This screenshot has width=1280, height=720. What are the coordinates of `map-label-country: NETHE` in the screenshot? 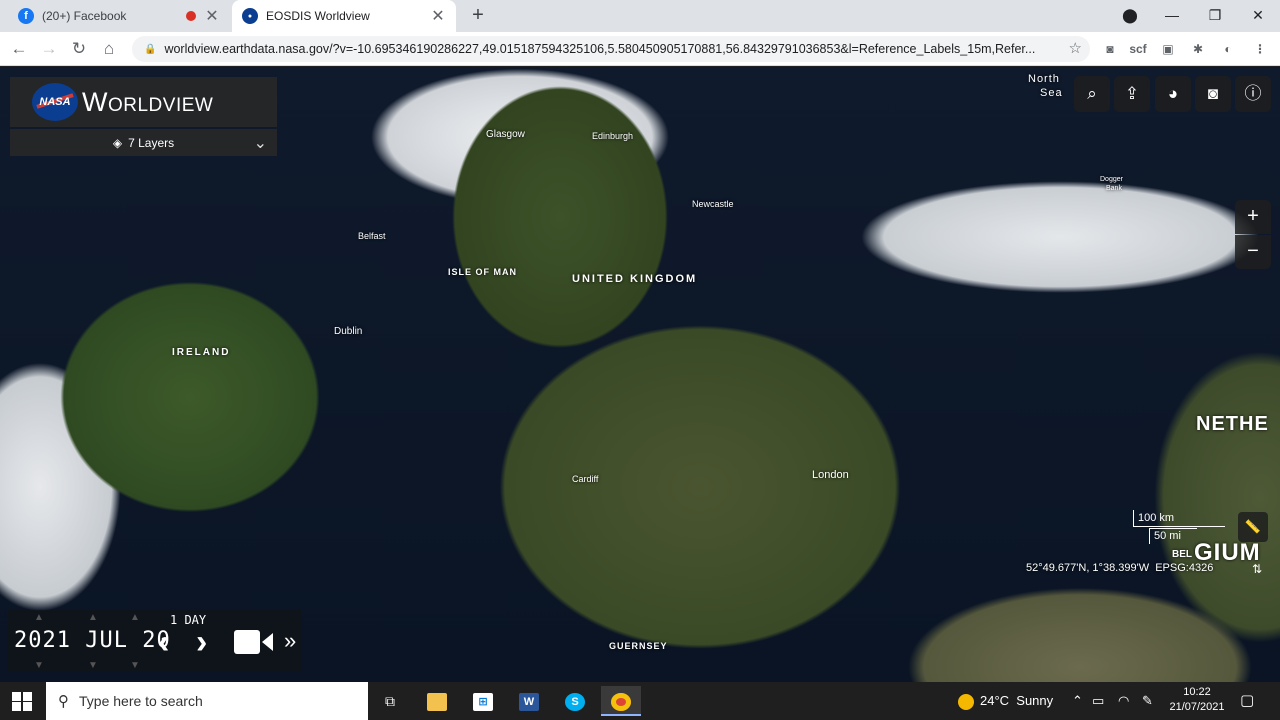 It's located at (1232, 424).